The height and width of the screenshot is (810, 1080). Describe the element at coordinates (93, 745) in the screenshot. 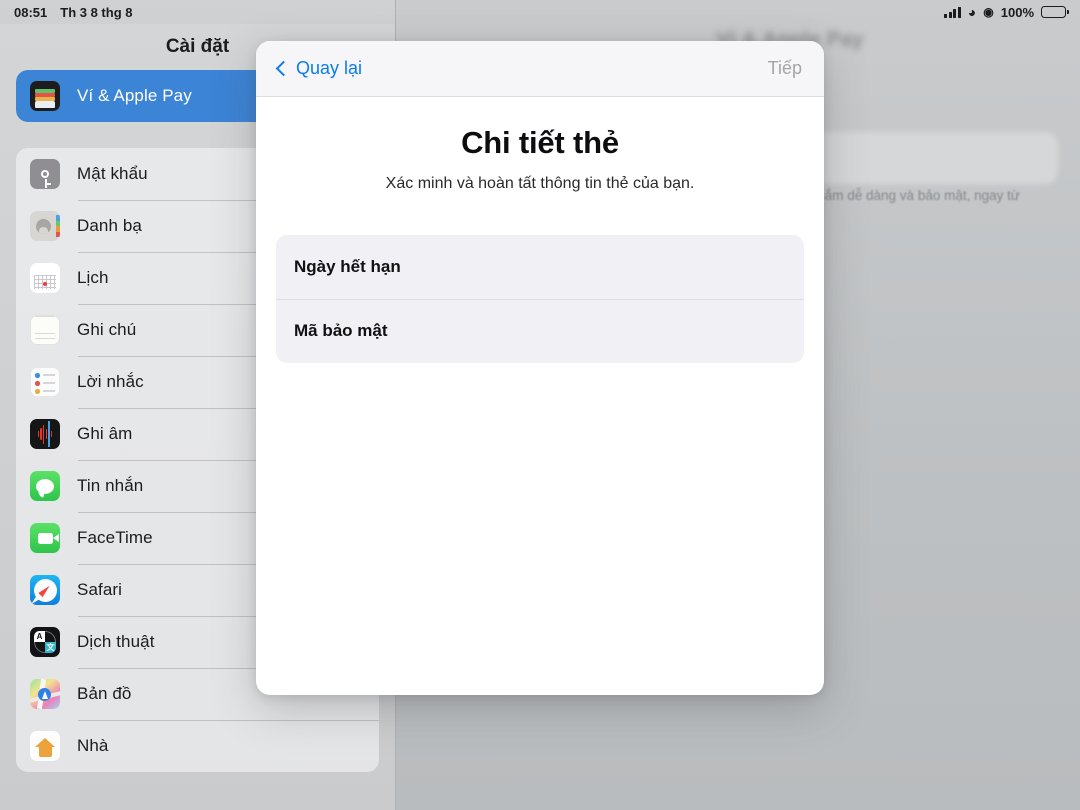

I see `sidebar-item-label: Nhà` at that location.